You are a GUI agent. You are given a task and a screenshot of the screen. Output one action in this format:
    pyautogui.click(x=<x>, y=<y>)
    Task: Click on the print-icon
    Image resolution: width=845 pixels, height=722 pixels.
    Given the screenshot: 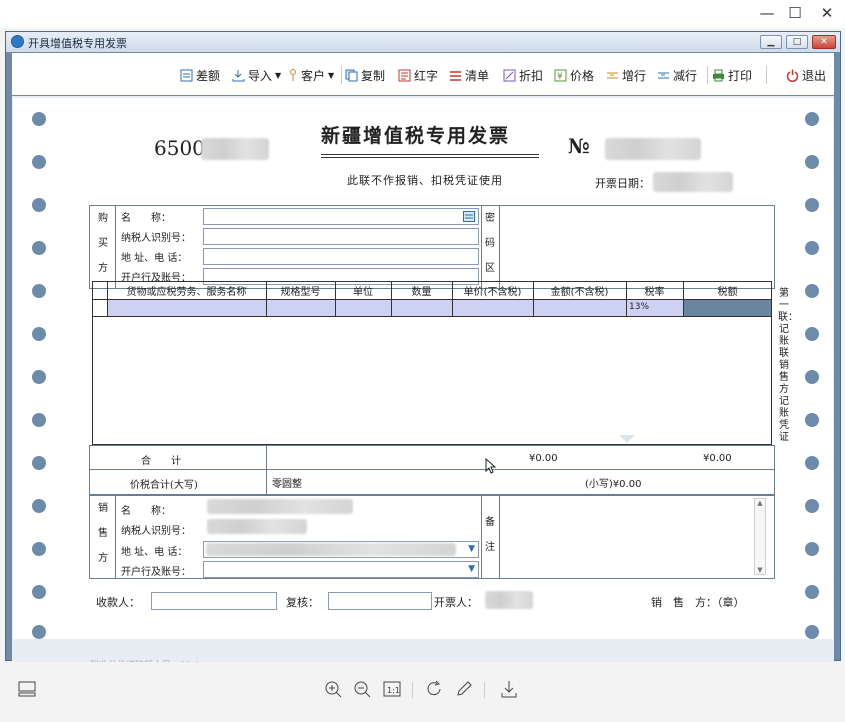 What is the action you would take?
    pyautogui.click(x=718, y=75)
    